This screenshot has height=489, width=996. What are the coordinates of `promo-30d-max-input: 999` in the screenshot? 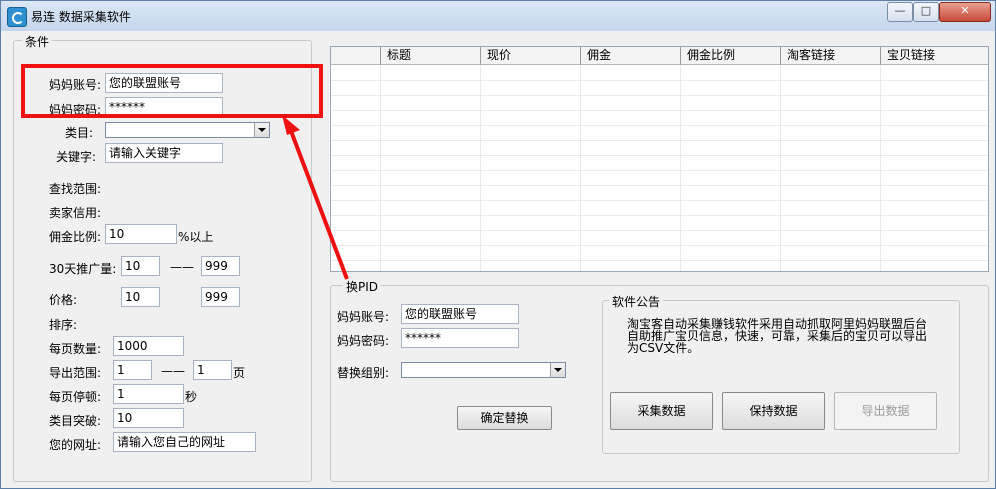 It's located at (220, 266).